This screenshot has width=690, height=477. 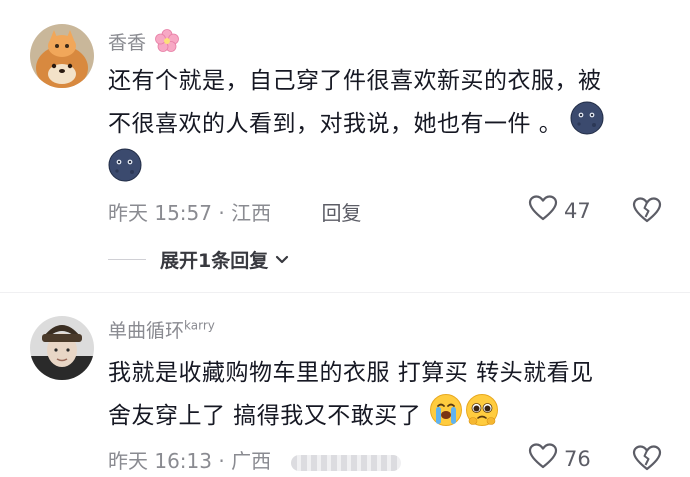 I want to click on comment-username: 单曲循环karry, so click(x=161, y=329).